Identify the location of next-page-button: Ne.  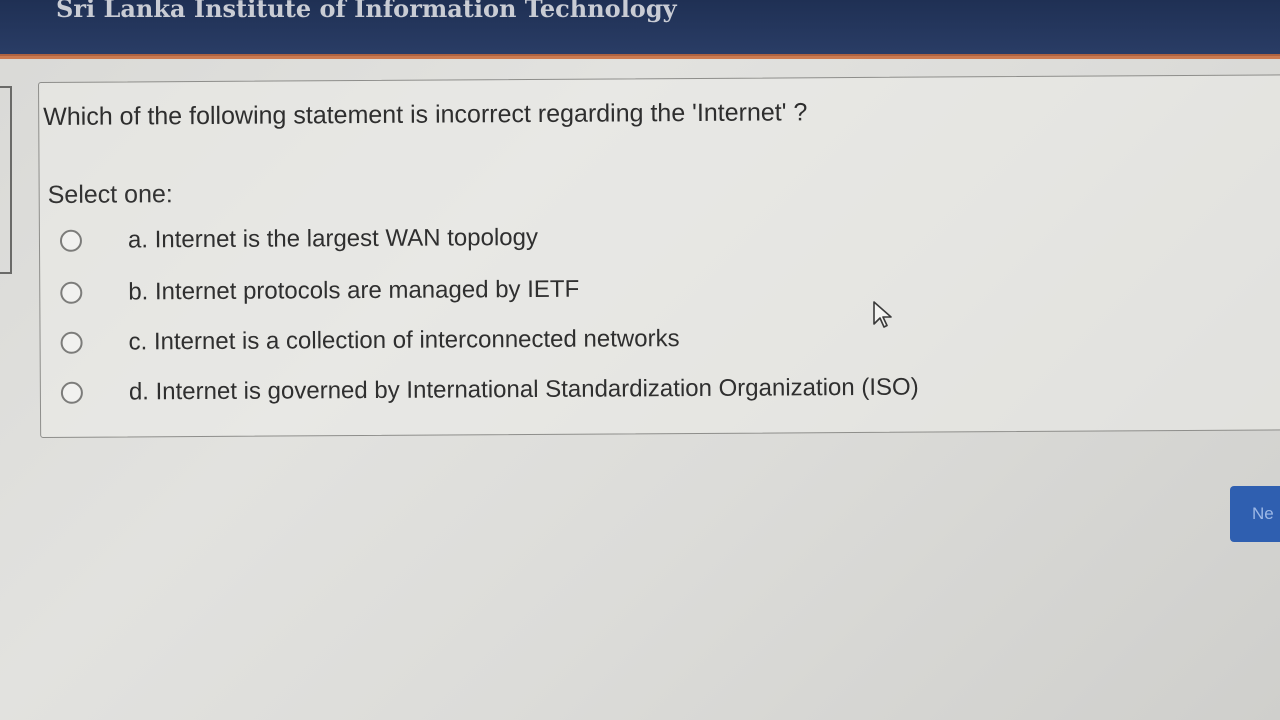
(1255, 514).